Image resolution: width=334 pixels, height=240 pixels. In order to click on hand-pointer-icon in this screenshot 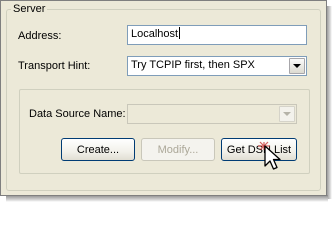, I will do `click(269, 155)`.